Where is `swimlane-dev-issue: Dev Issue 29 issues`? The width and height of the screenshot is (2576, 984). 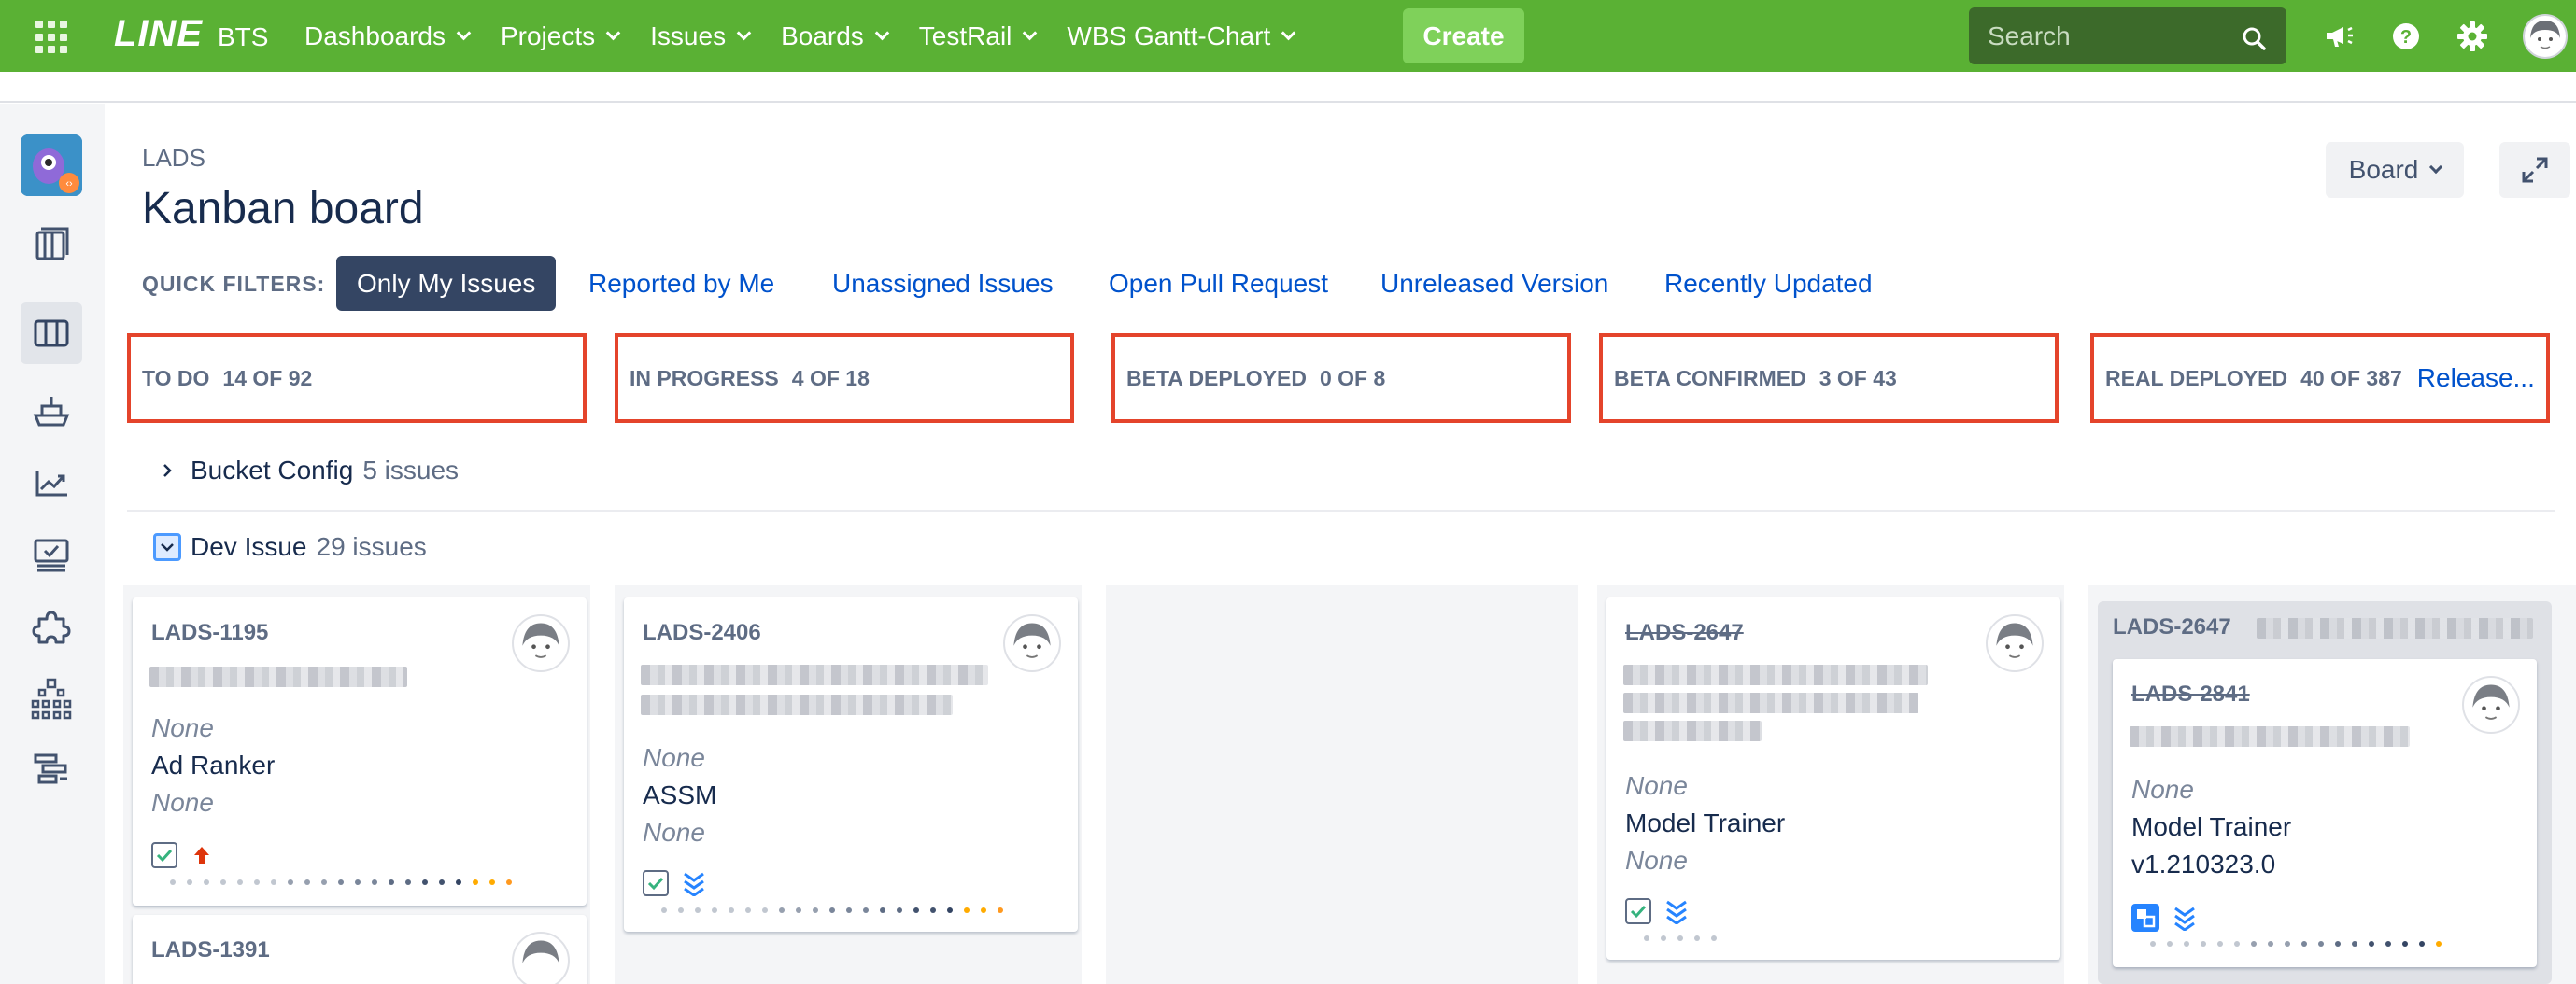 swimlane-dev-issue: Dev Issue 29 issues is located at coordinates (290, 547).